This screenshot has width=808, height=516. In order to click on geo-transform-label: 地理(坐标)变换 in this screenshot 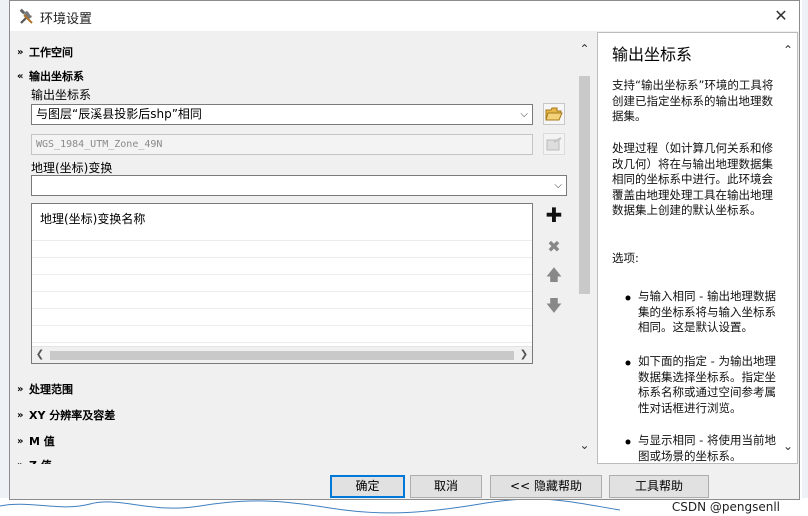, I will do `click(72, 168)`.